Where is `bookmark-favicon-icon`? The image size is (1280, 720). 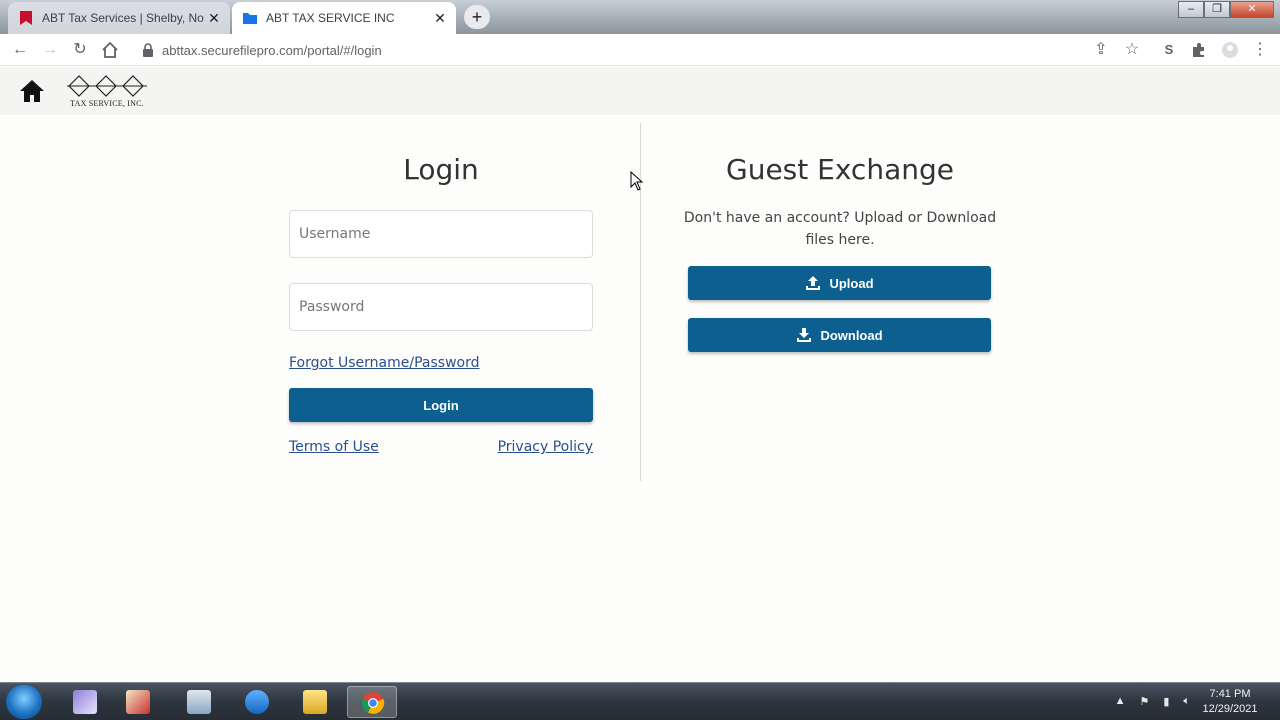 bookmark-favicon-icon is located at coordinates (26, 18).